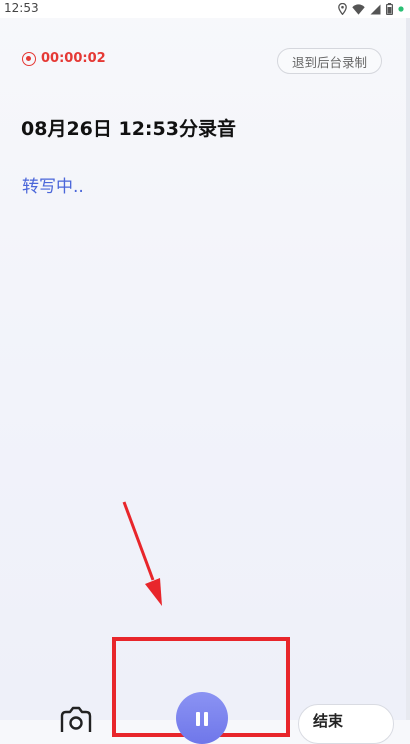  What do you see at coordinates (375, 9) in the screenshot?
I see `signal-icon` at bounding box center [375, 9].